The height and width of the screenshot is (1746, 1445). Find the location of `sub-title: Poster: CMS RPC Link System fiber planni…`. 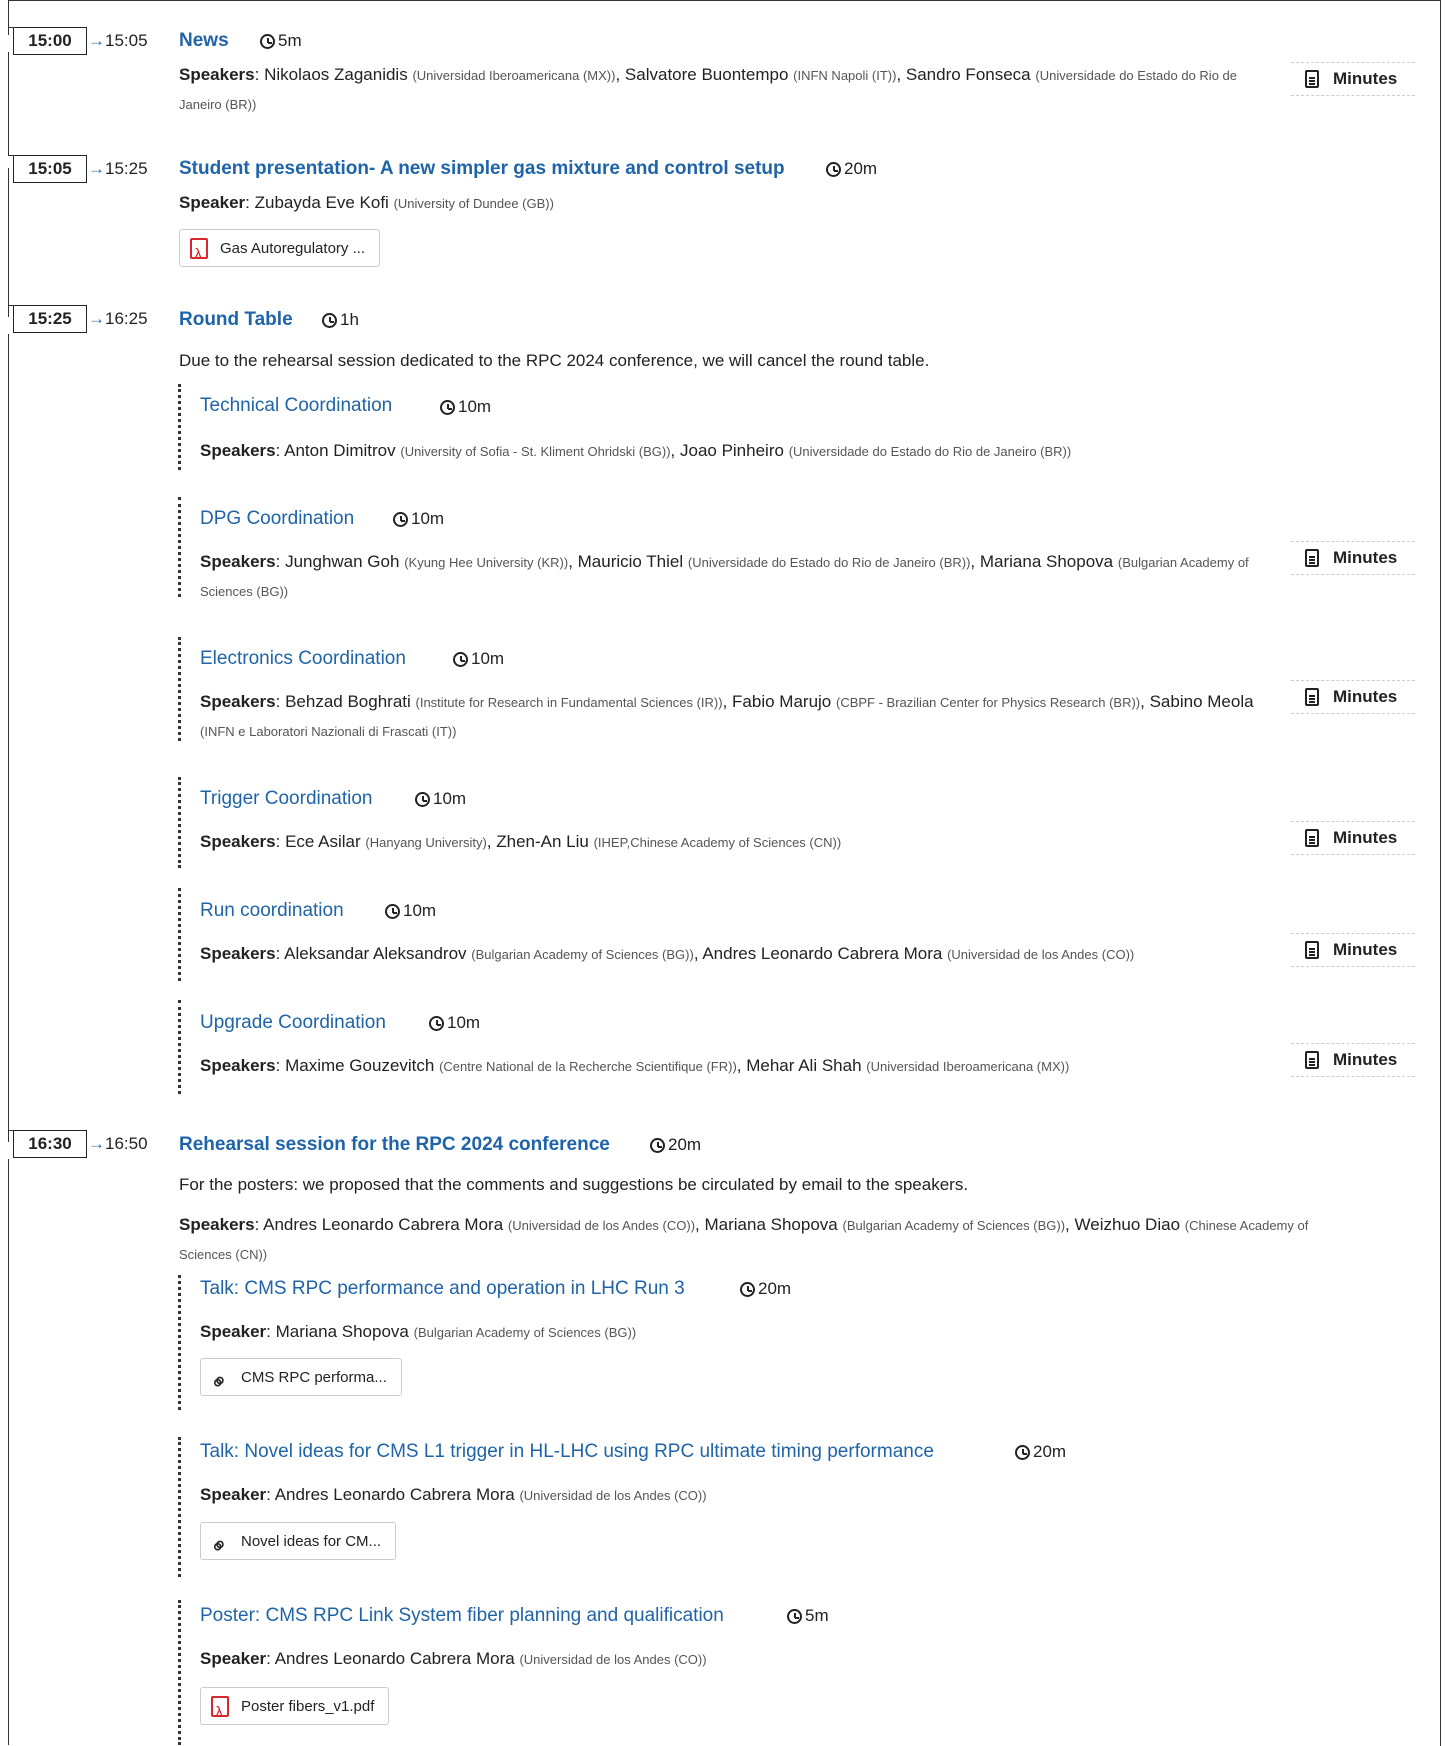

sub-title: Poster: CMS RPC Link System fiber planni… is located at coordinates (462, 1616).